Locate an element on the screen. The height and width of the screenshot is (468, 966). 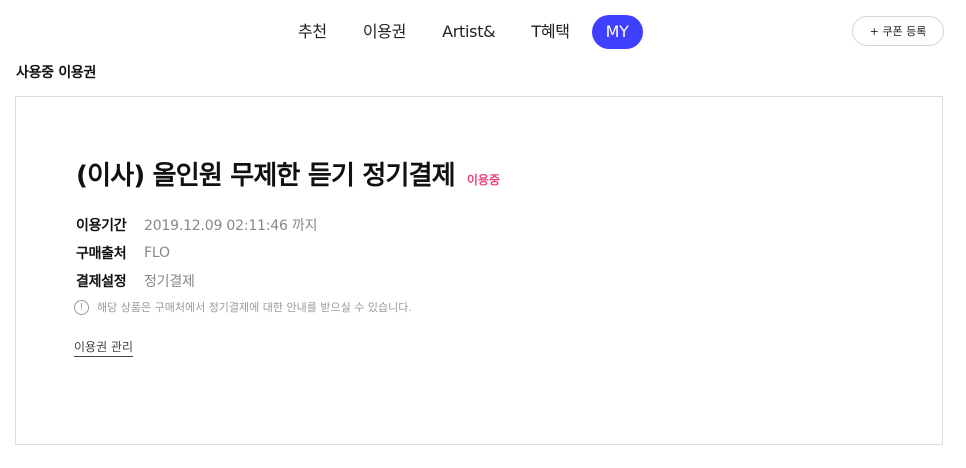
tab-artist: Artist& is located at coordinates (468, 32).